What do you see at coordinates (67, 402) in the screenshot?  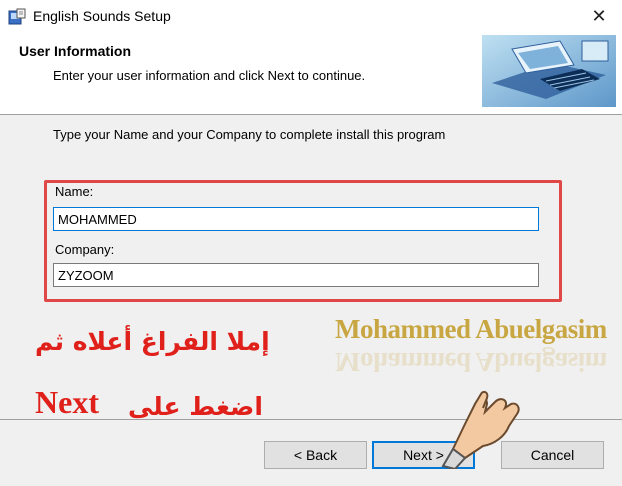 I see `annotation-next-word: Next` at bounding box center [67, 402].